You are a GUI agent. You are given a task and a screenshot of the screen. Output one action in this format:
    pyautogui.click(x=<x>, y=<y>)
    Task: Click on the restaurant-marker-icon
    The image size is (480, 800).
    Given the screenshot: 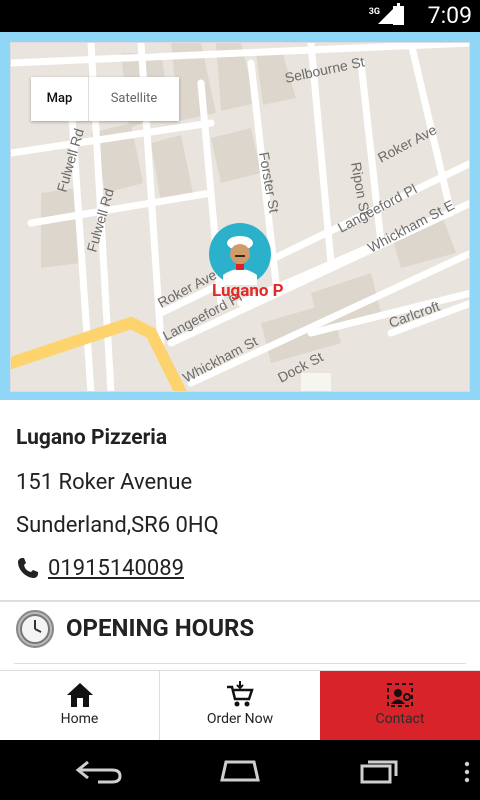 What is the action you would take?
    pyautogui.click(x=240, y=254)
    